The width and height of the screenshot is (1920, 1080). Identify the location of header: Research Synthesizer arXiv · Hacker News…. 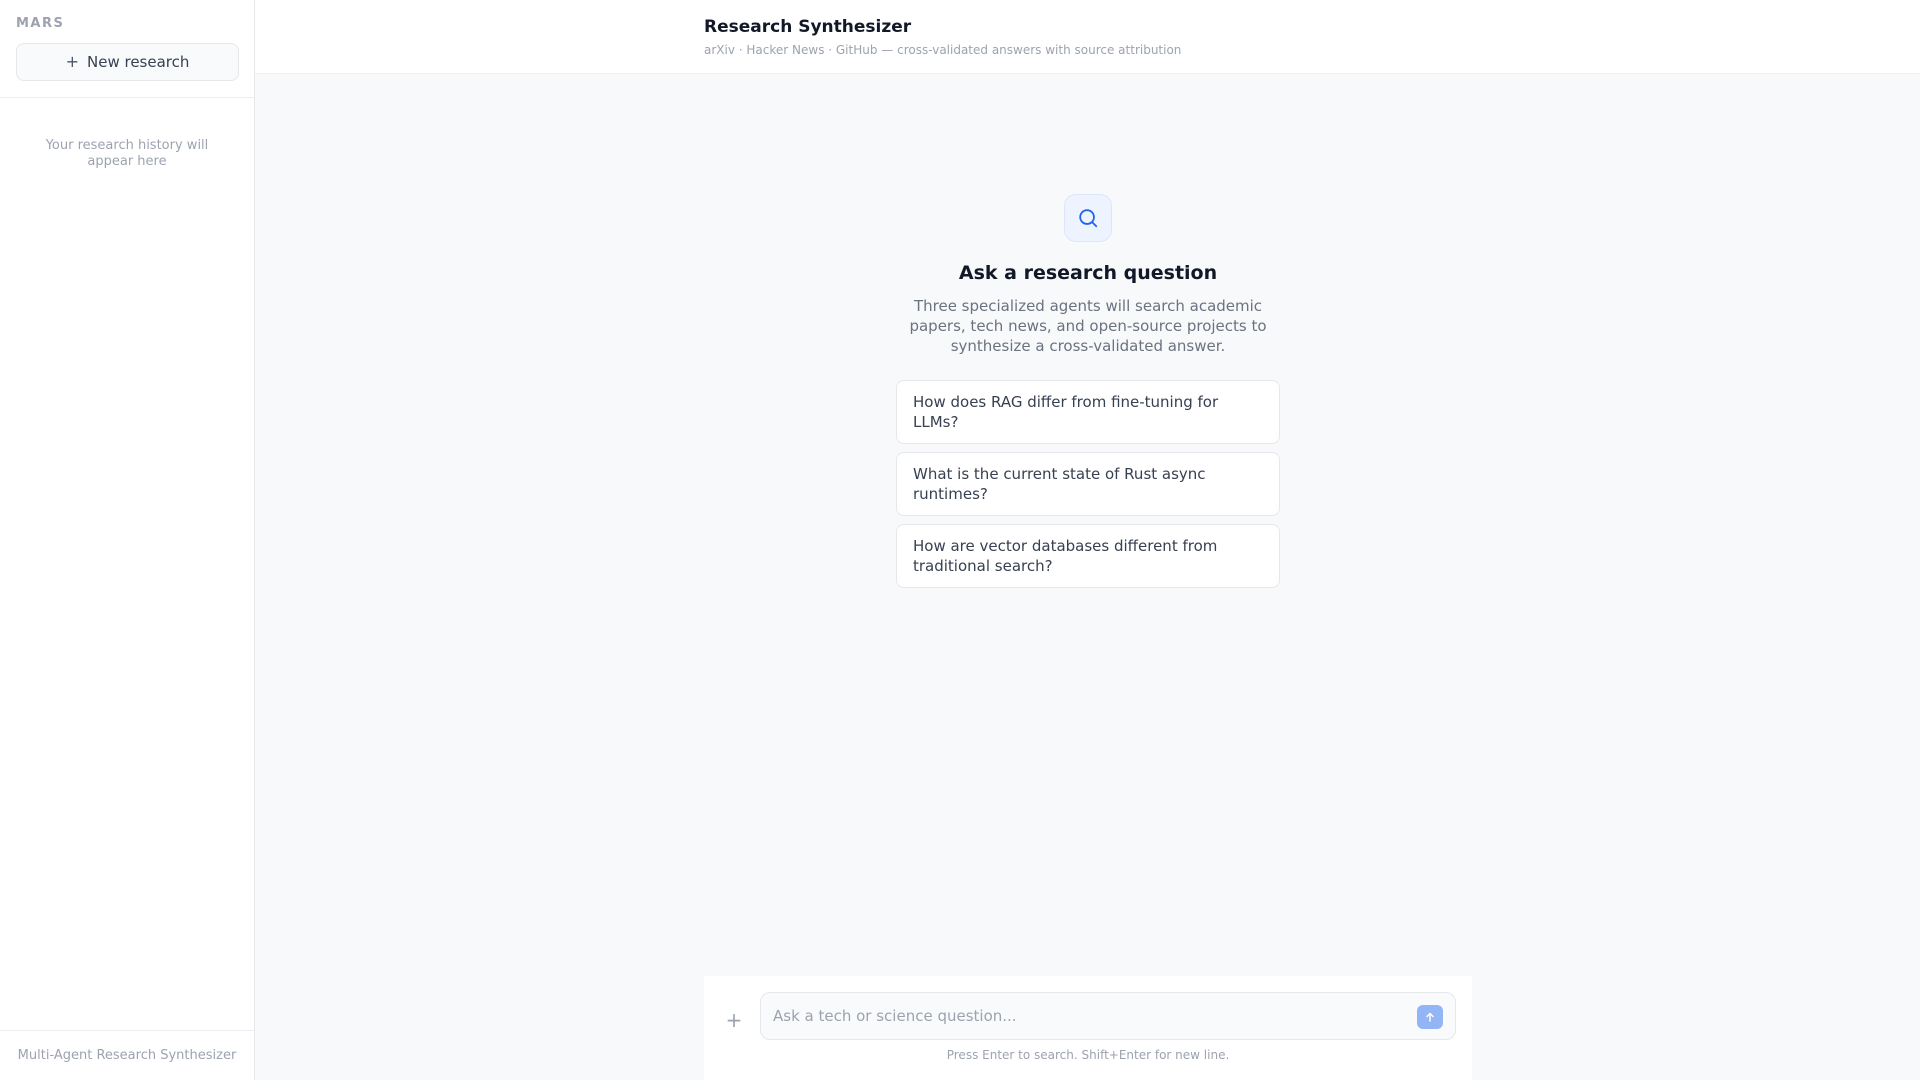
(1087, 37).